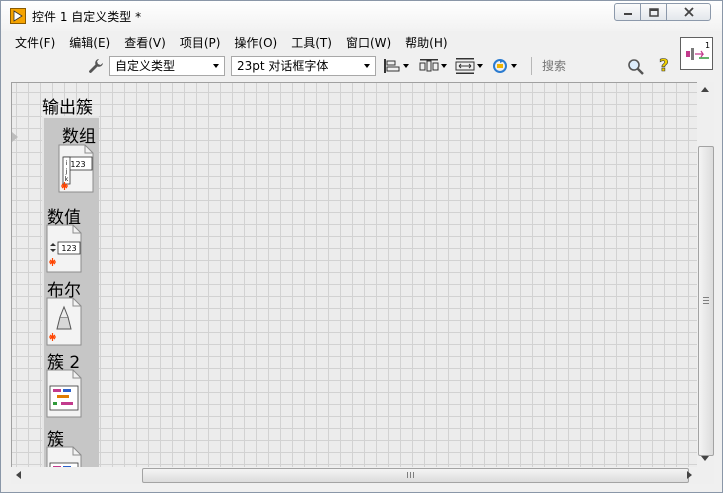  I want to click on connector-number: 1, so click(707, 45).